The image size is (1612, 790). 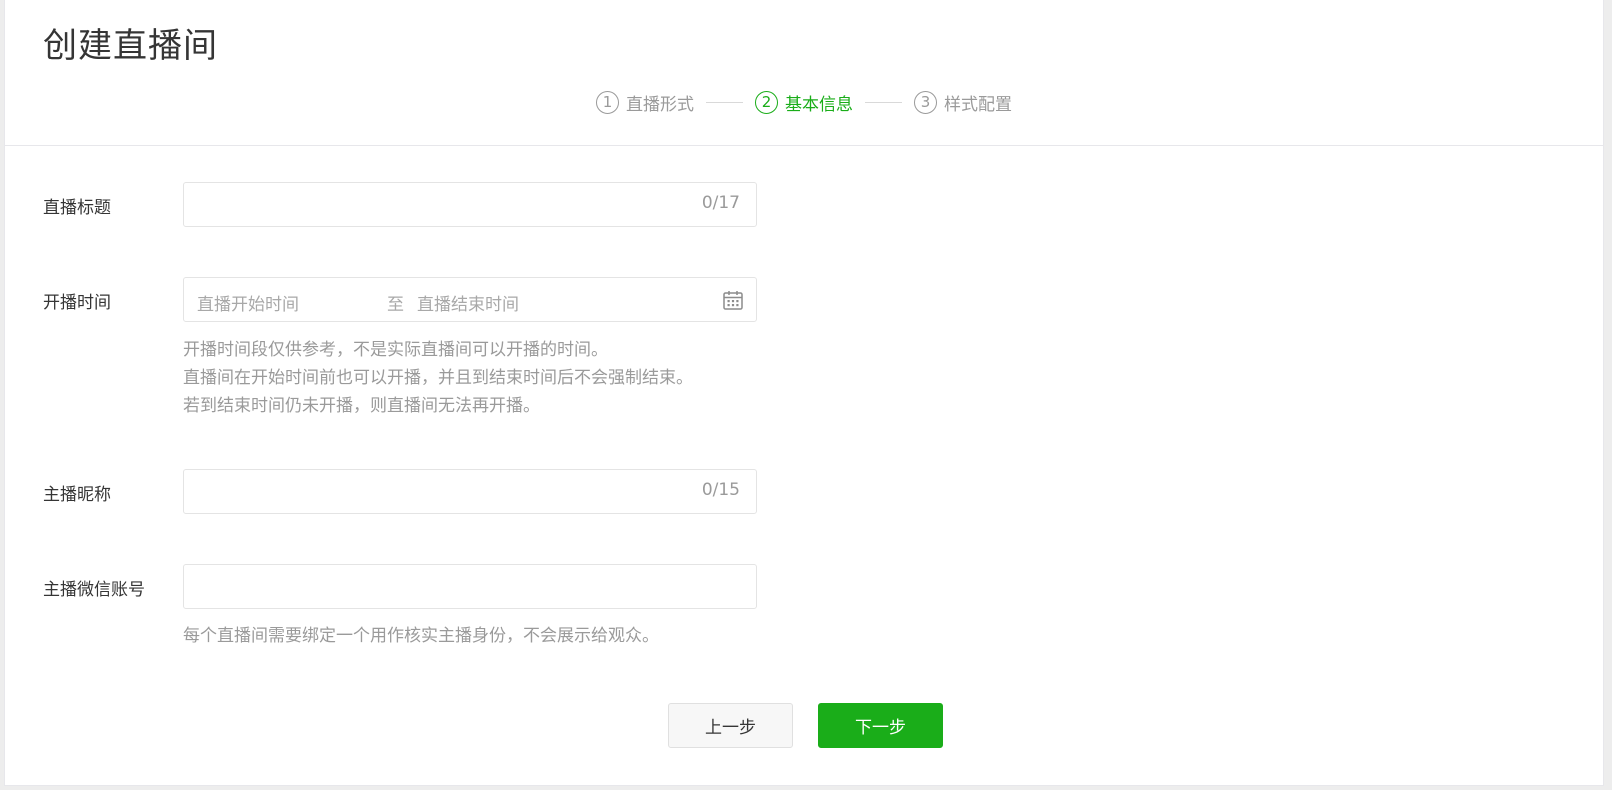 I want to click on step-live-format: 1 直播形式, so click(x=645, y=102).